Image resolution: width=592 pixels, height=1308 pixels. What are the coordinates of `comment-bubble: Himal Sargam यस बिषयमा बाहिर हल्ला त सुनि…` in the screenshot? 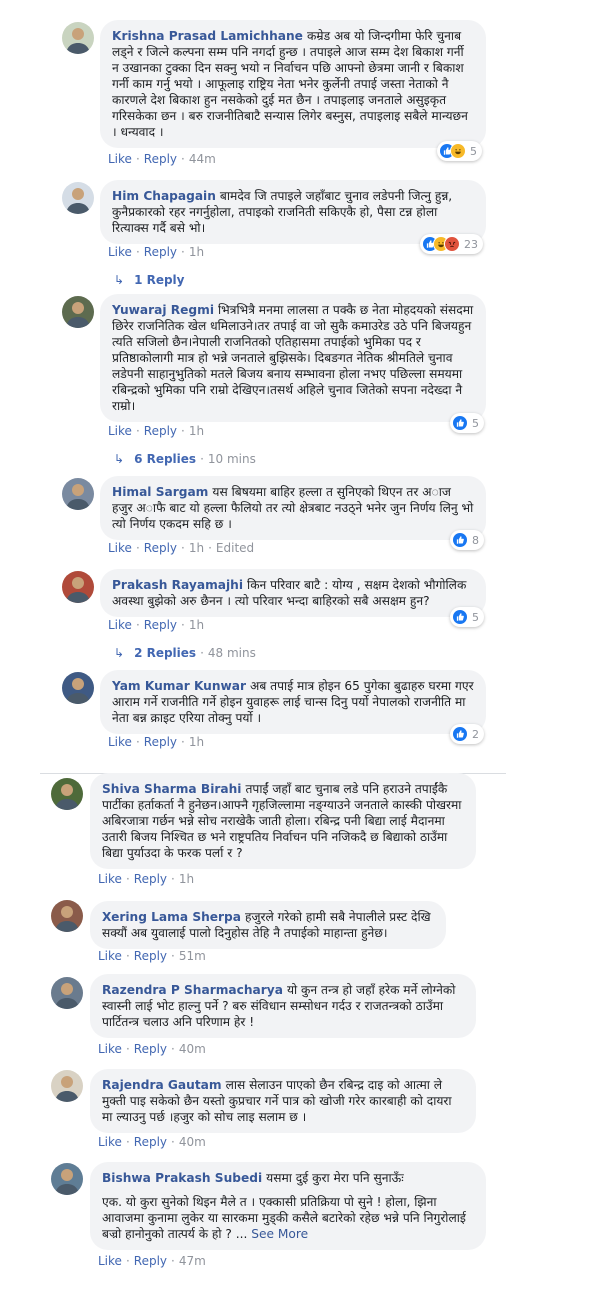 It's located at (293, 508).